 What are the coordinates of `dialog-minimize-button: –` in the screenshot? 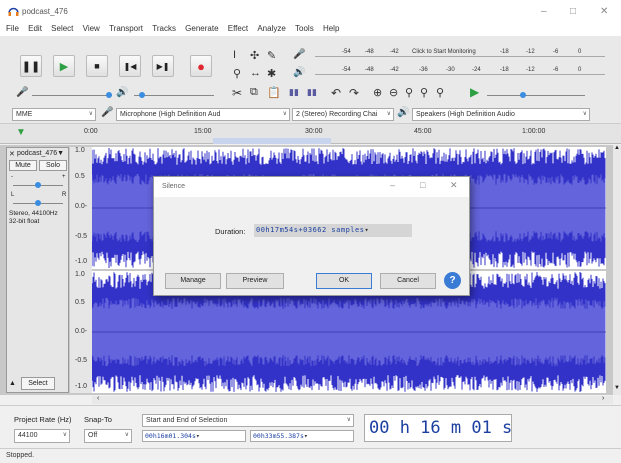 It's located at (392, 185).